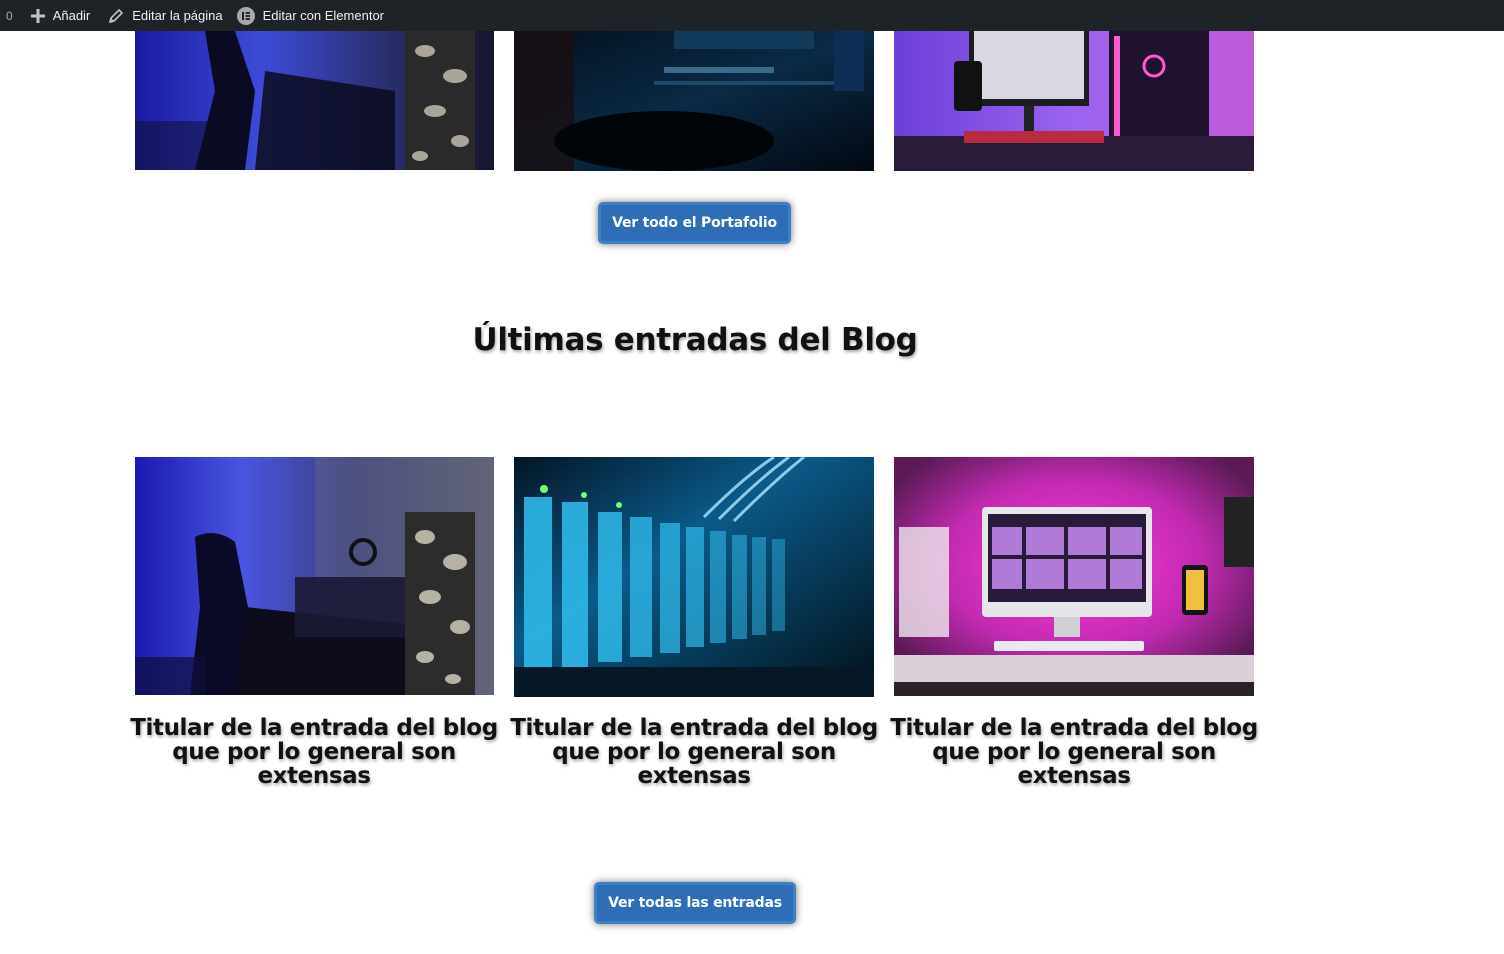  What do you see at coordinates (695, 903) in the screenshot?
I see `view-all-posts-button: Ver todas las entradas` at bounding box center [695, 903].